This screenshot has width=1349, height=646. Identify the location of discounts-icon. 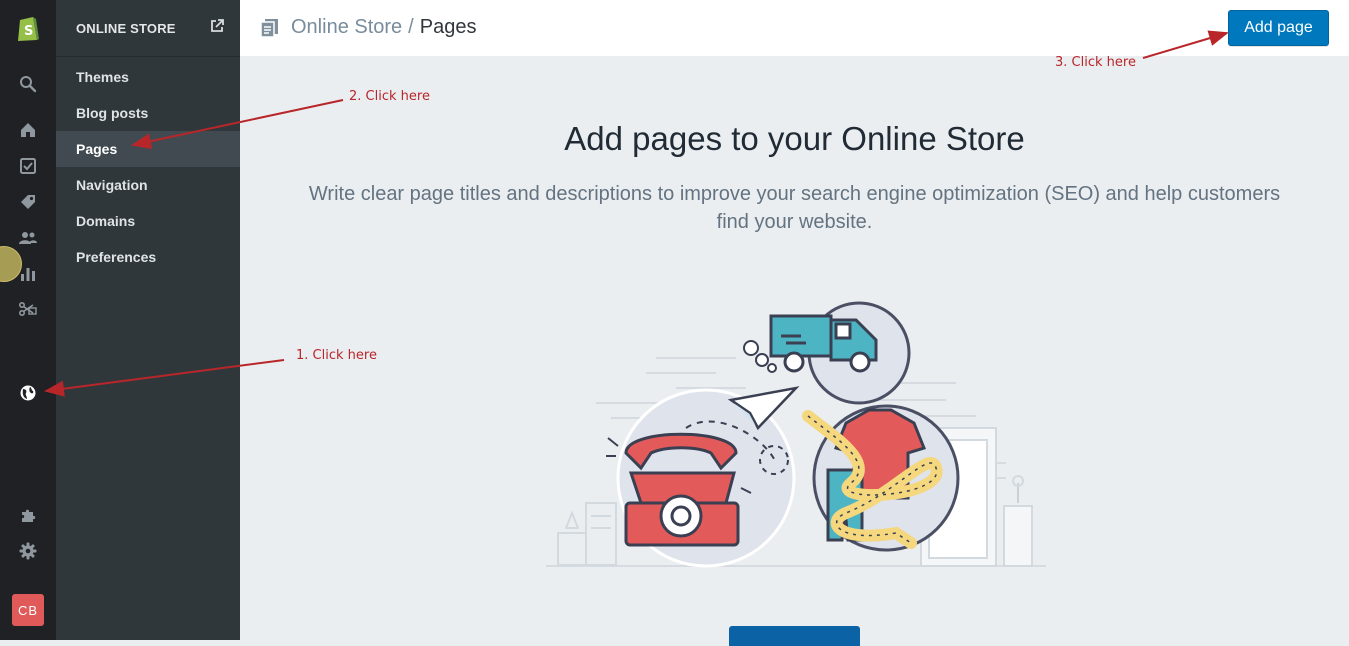
(28, 309).